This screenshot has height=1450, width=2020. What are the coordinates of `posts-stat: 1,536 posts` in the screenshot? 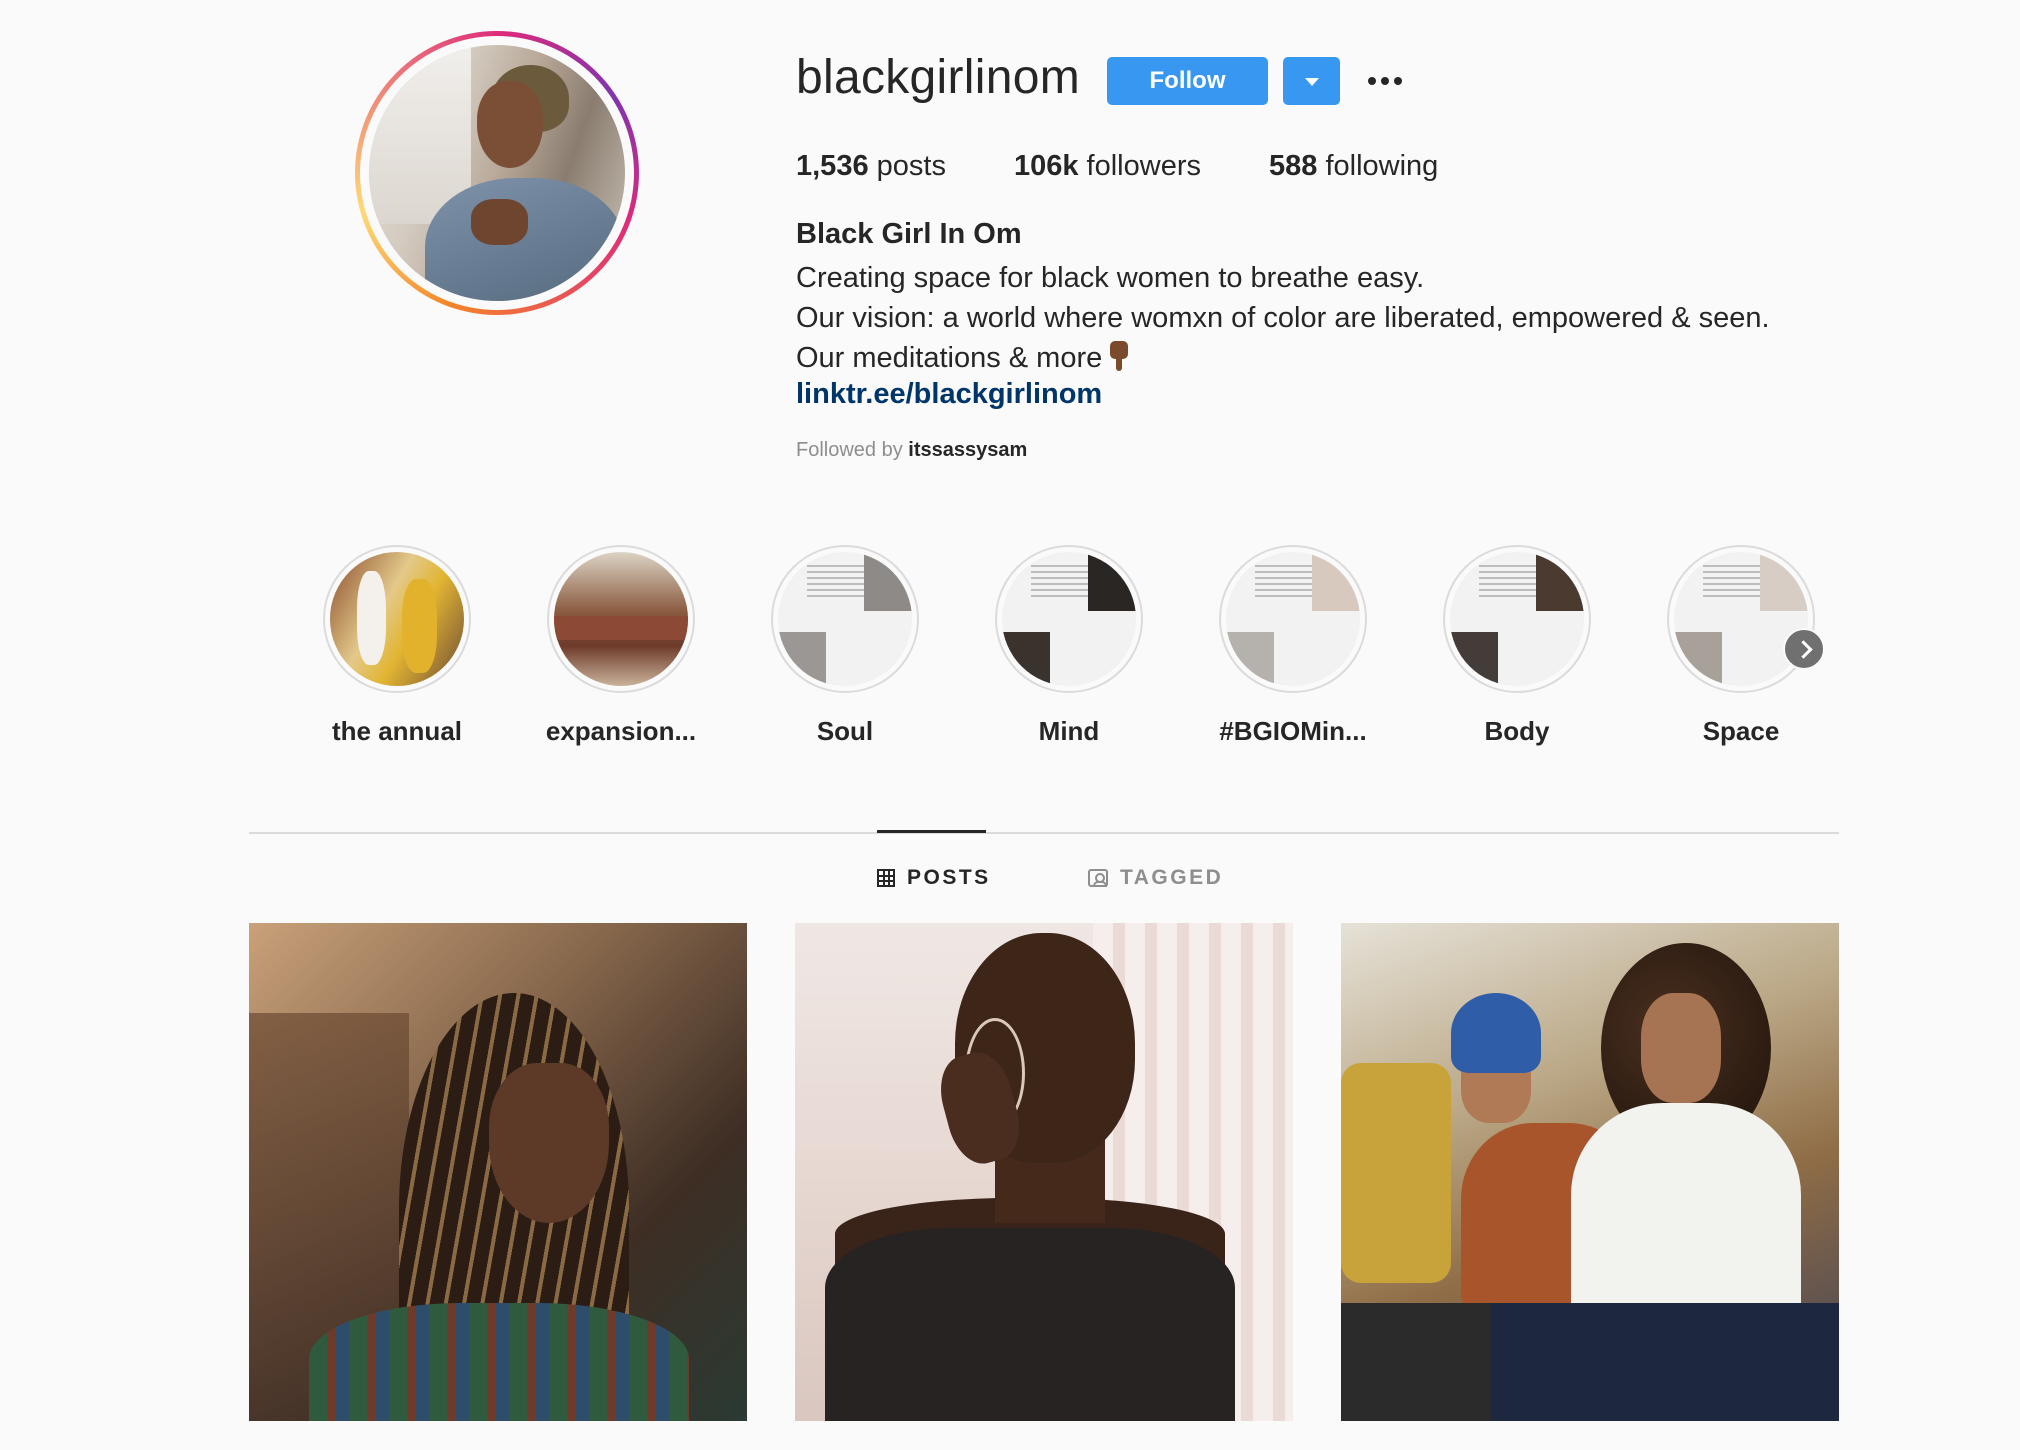 It's located at (871, 166).